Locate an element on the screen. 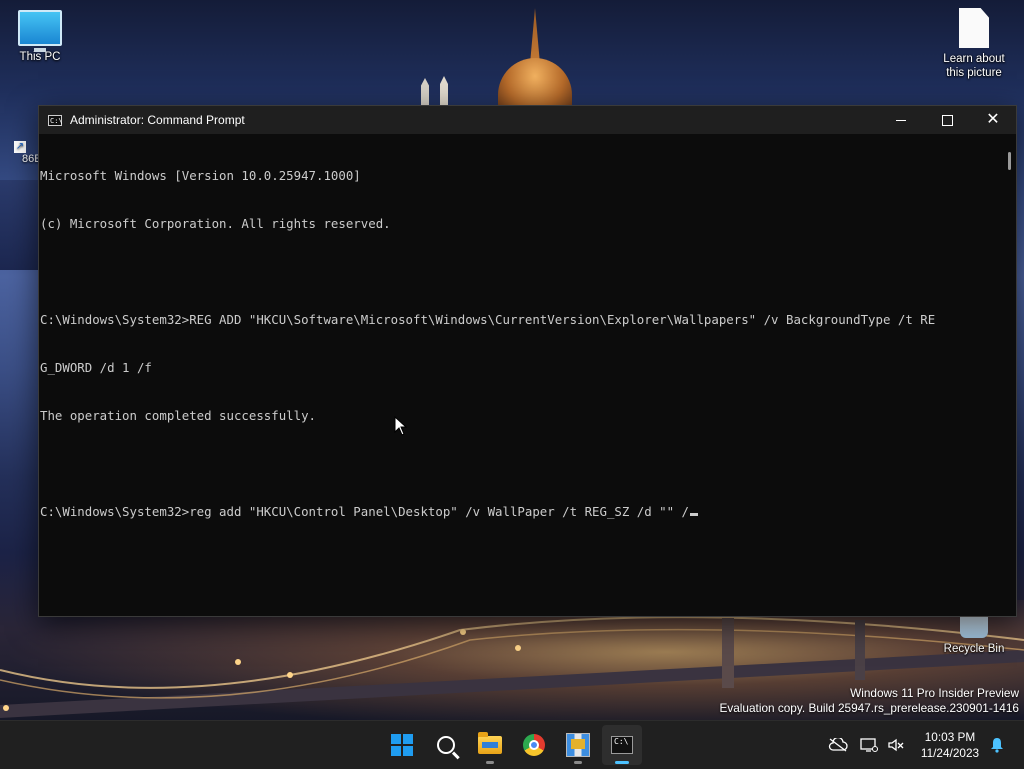  console-line: The operation completed successfully. is located at coordinates (178, 415).